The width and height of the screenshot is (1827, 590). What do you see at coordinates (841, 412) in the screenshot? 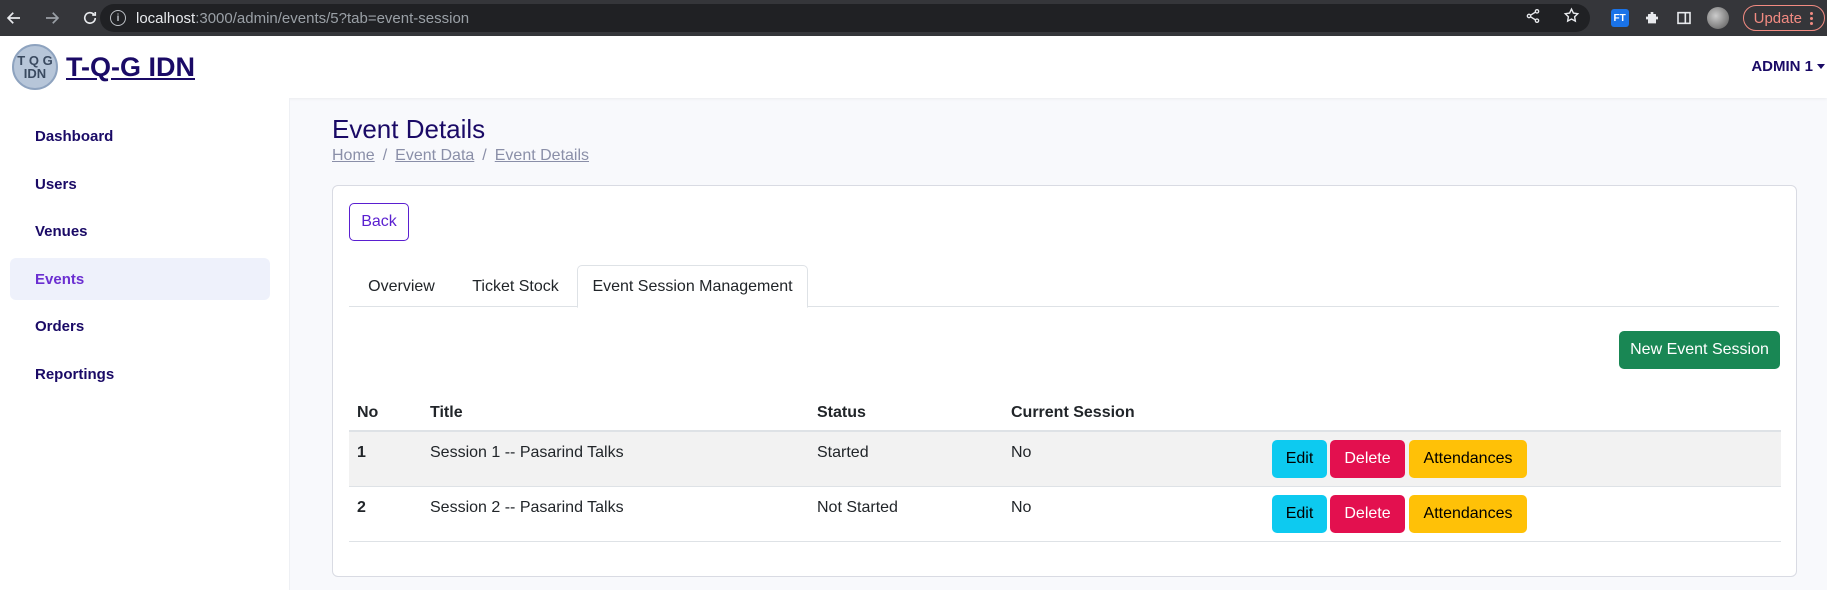
I see `column-header-status: Status` at bounding box center [841, 412].